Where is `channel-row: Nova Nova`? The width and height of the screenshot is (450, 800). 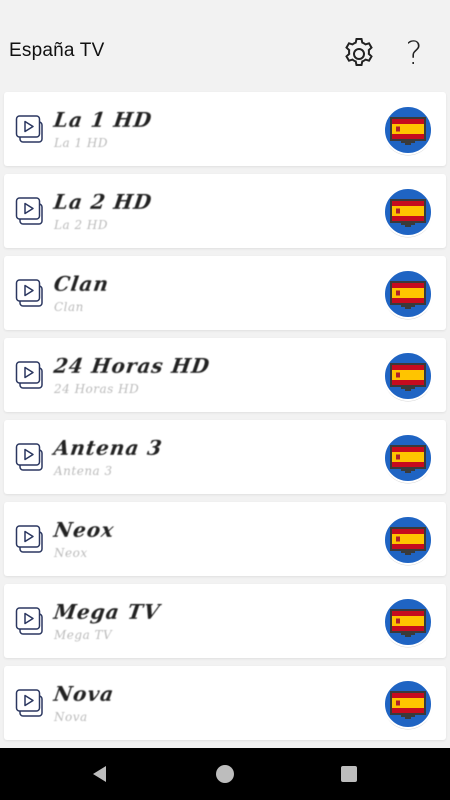
channel-row: Nova Nova is located at coordinates (225, 703).